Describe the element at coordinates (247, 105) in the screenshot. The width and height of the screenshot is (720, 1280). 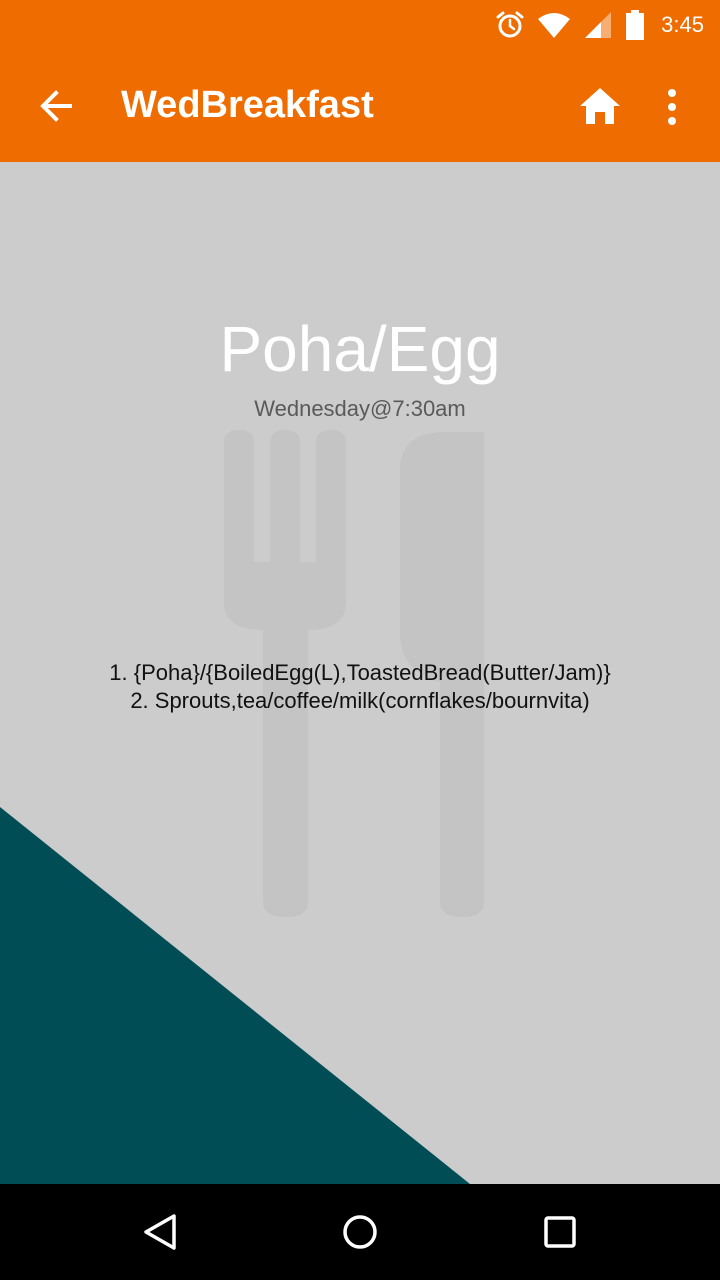
I see `app-title: WedBreakfast` at that location.